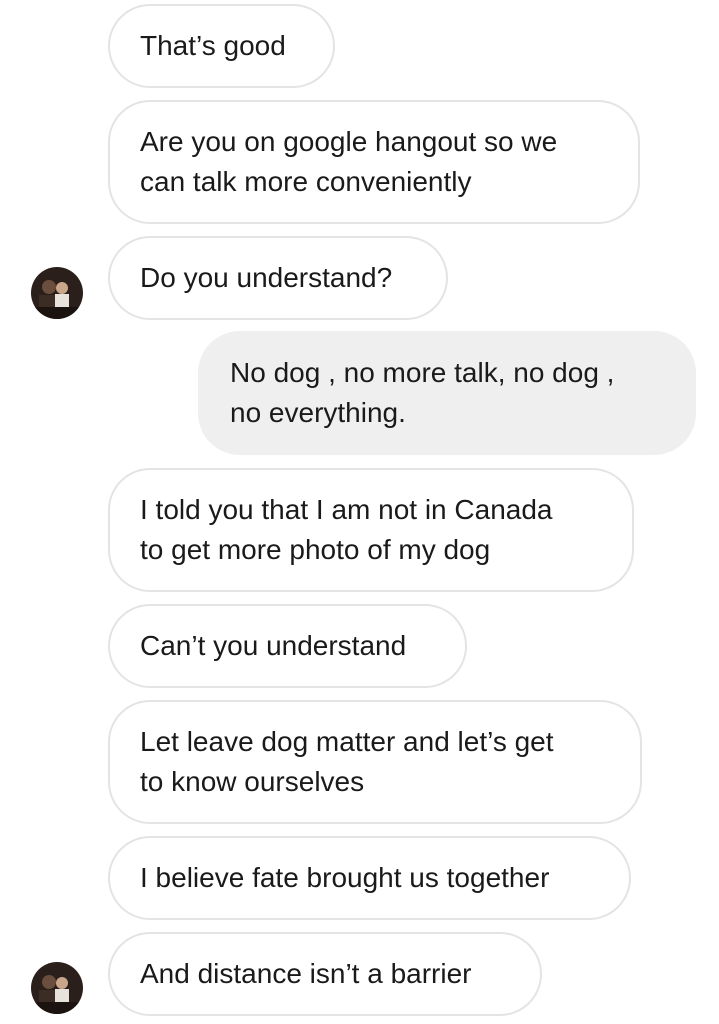 The image size is (719, 1024). Describe the element at coordinates (266, 277) in the screenshot. I see `message-text-line: Do you understand?` at that location.